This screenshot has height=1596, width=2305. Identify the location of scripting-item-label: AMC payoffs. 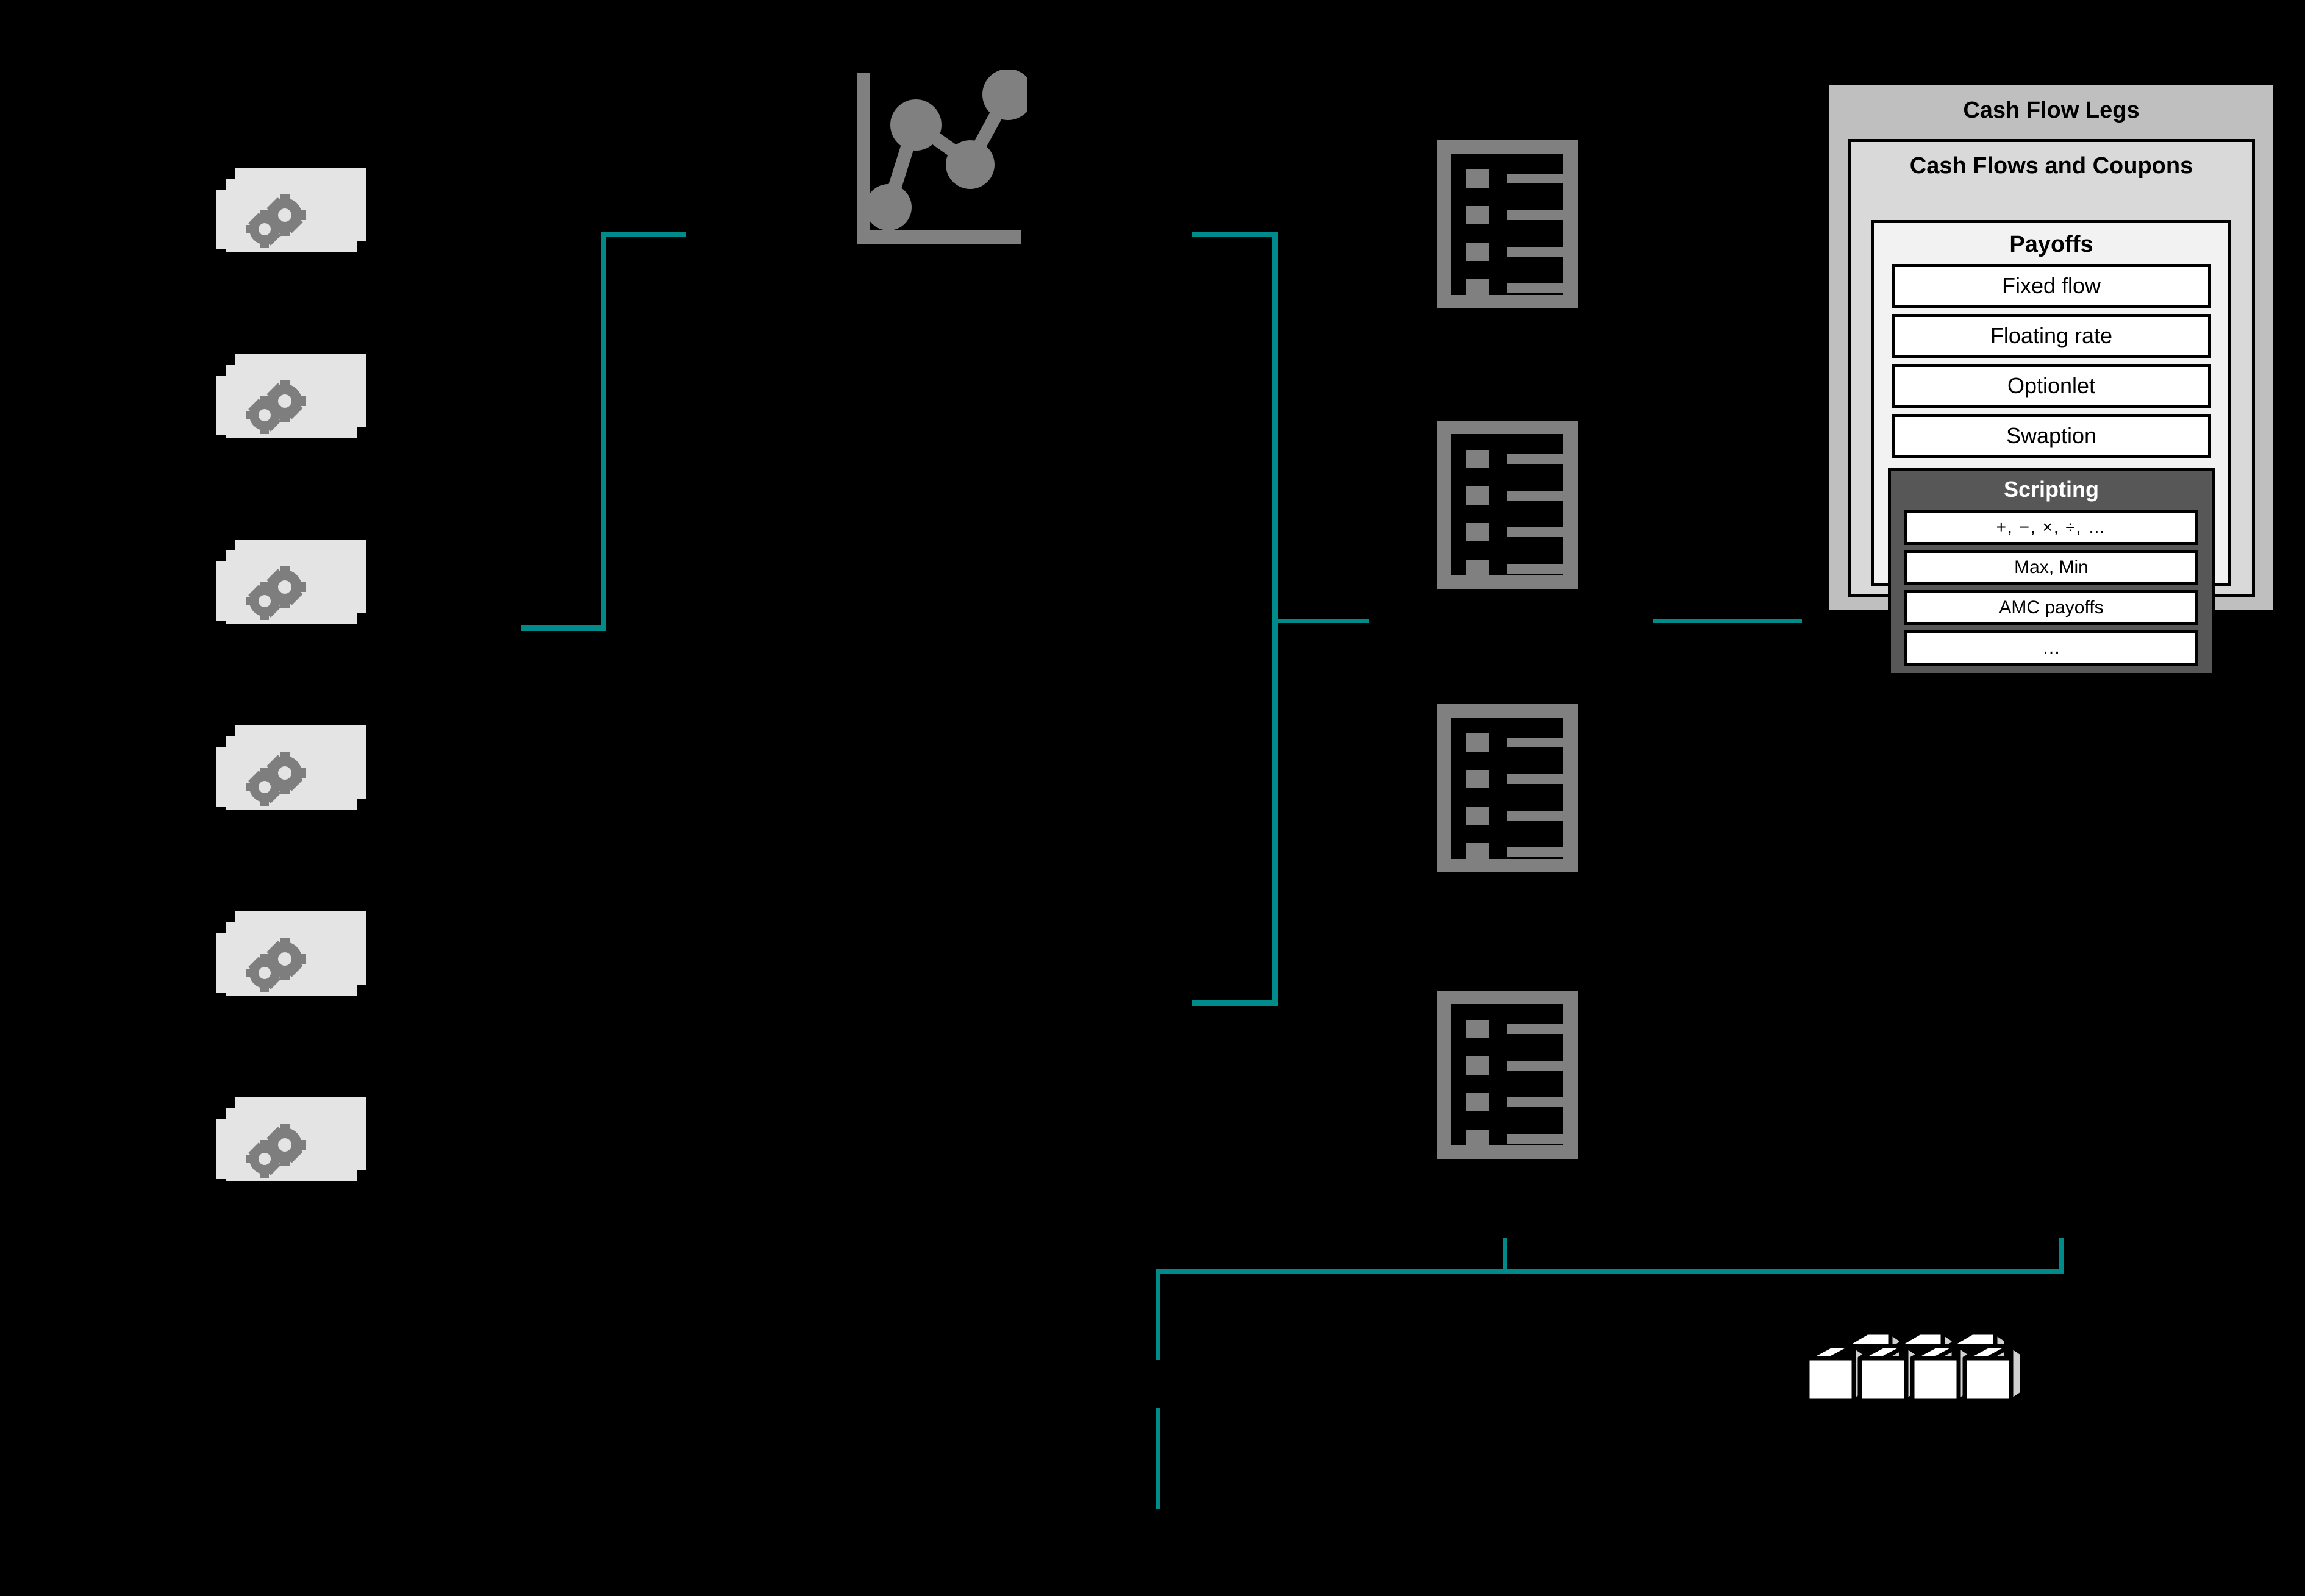
(2051, 607).